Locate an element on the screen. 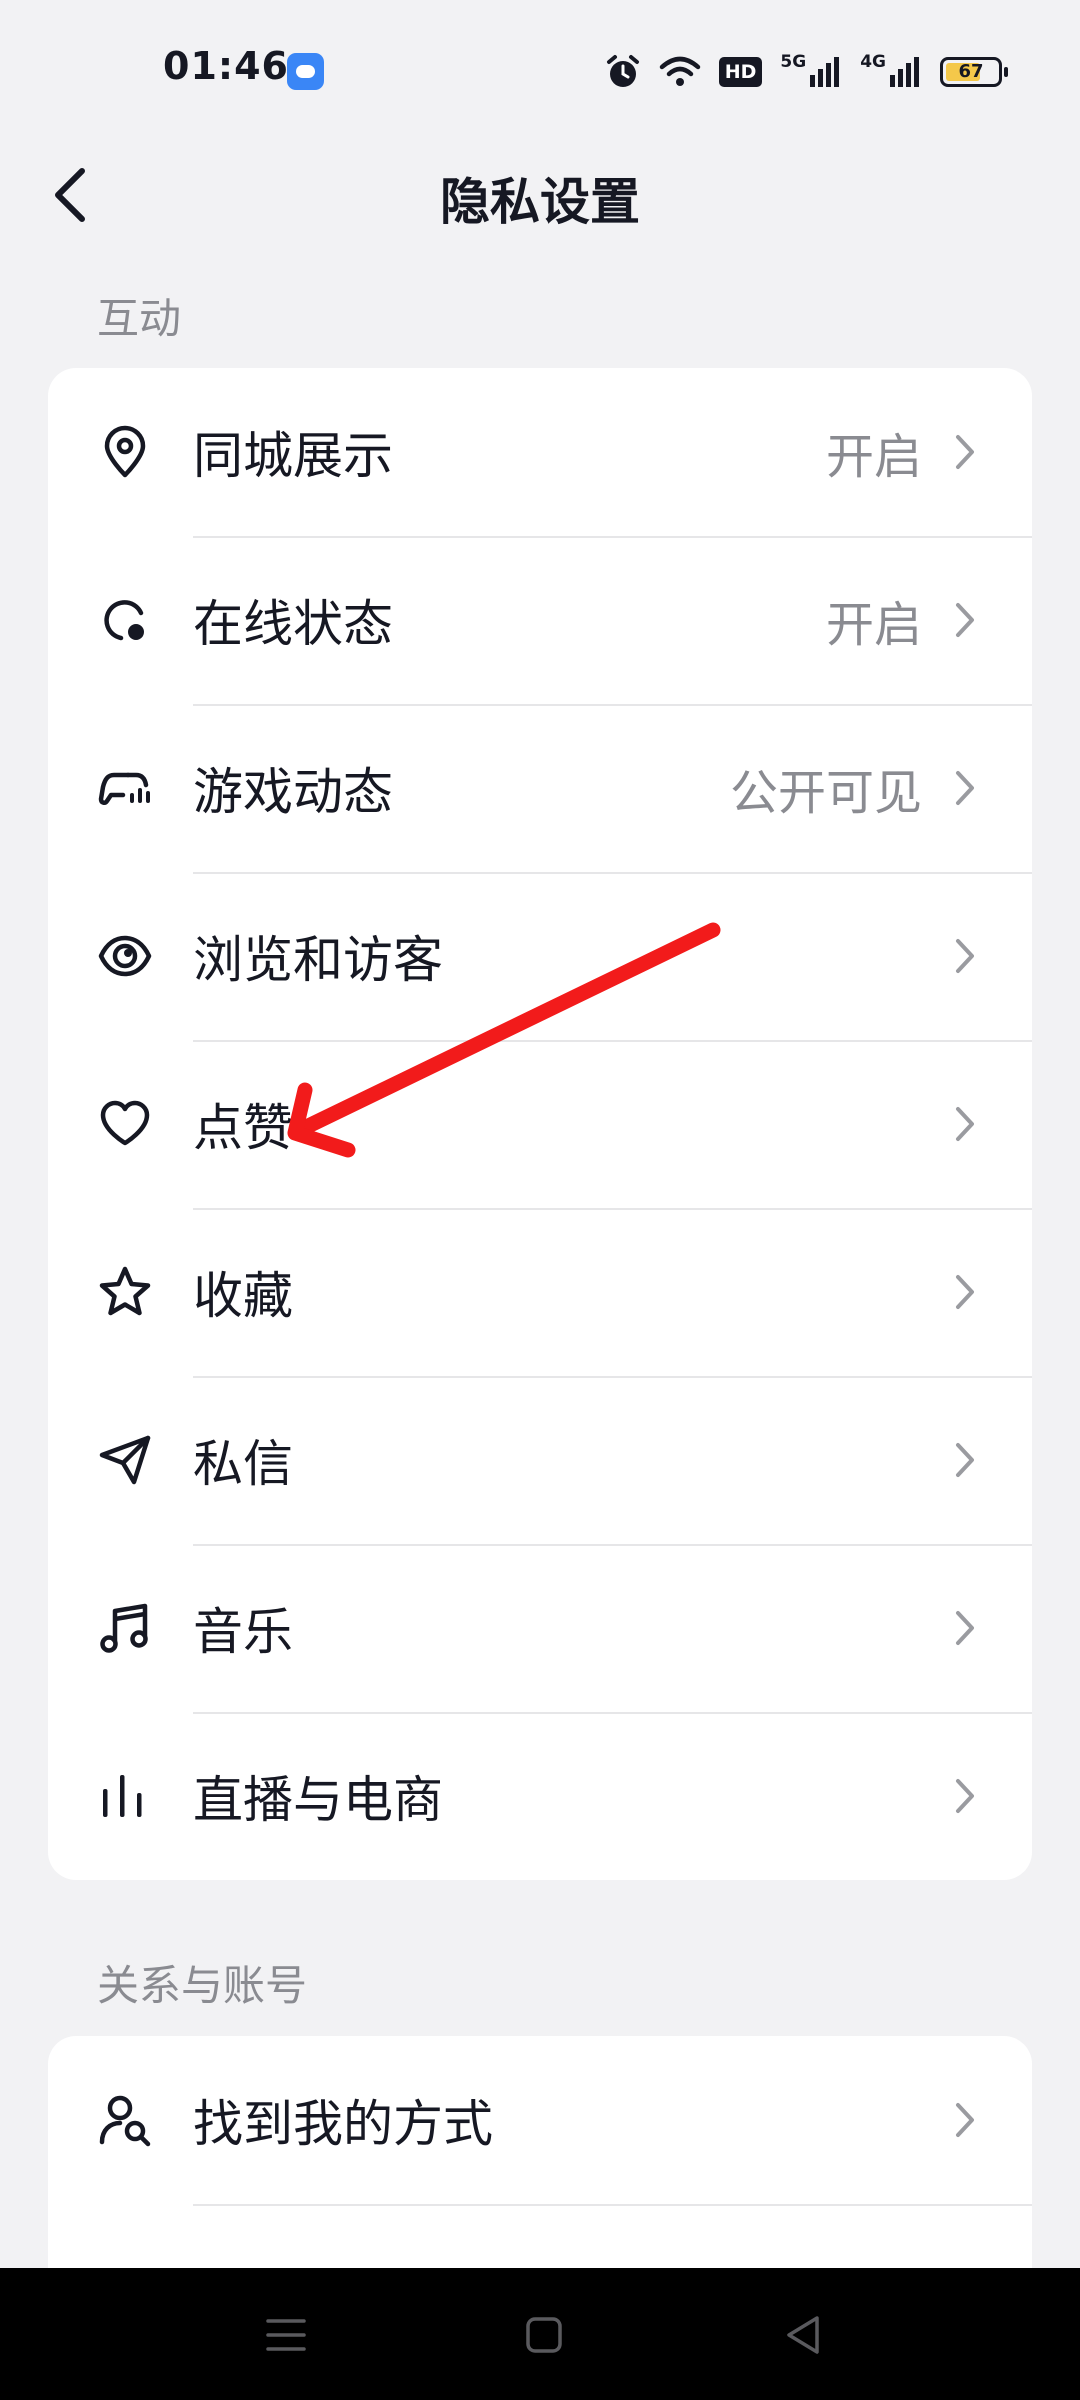 This screenshot has height=2400, width=1080. bars-icon is located at coordinates (125, 1796).